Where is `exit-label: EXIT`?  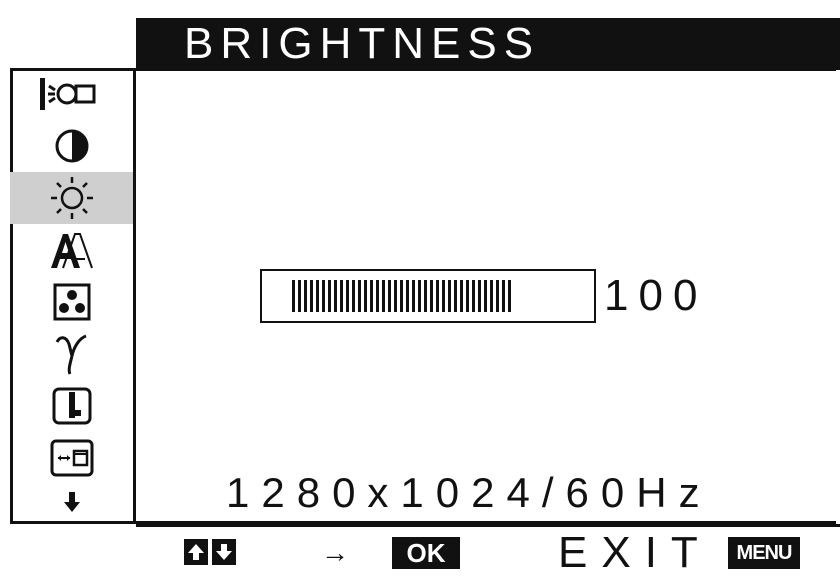 exit-label: EXIT is located at coordinates (635, 552).